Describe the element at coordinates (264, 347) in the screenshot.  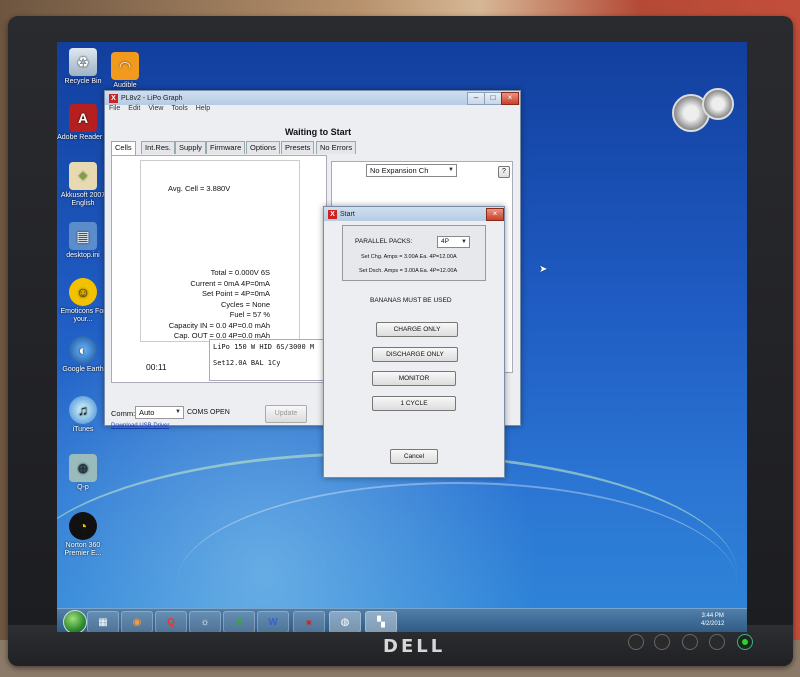
I see `preset-line-1: LiPo 150 W HID 6S/3000 M` at that location.